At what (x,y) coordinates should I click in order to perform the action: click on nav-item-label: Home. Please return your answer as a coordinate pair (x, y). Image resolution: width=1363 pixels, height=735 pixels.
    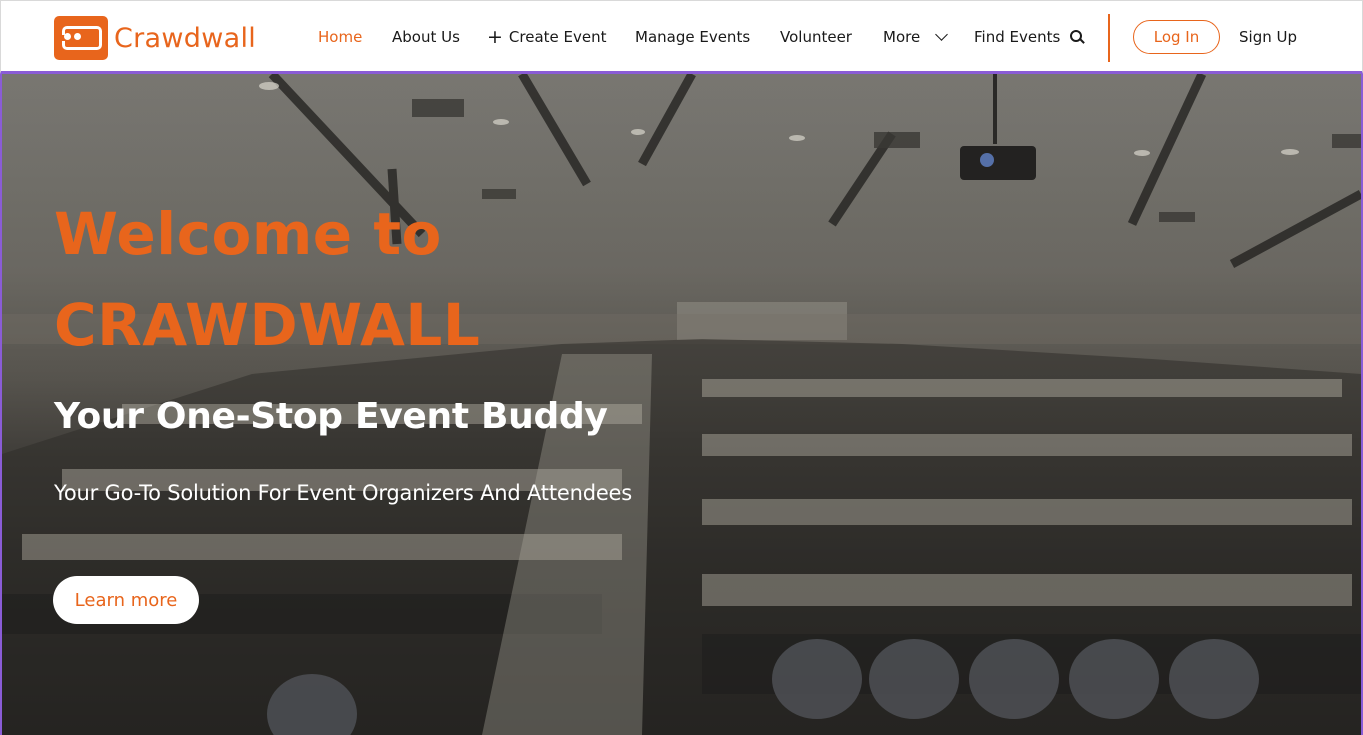
    Looking at the image, I should click on (340, 37).